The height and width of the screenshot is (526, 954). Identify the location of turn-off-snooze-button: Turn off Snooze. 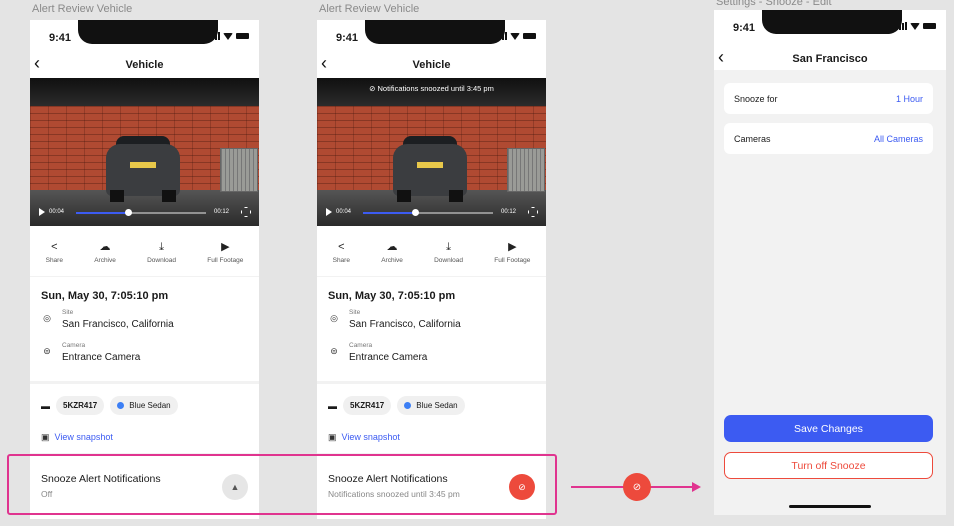
(828, 465).